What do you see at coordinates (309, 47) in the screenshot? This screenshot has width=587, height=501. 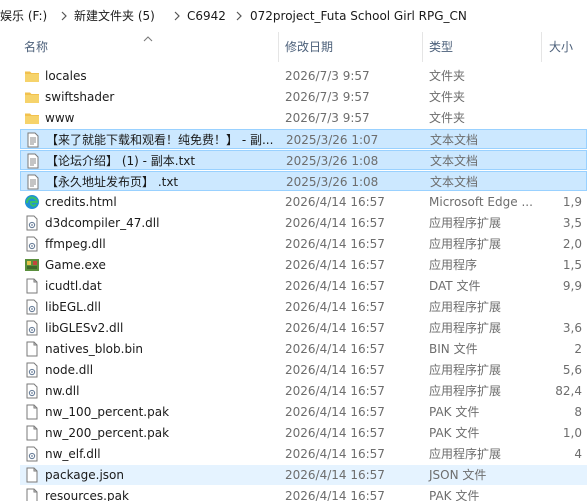 I see `column-date: 修改日期` at bounding box center [309, 47].